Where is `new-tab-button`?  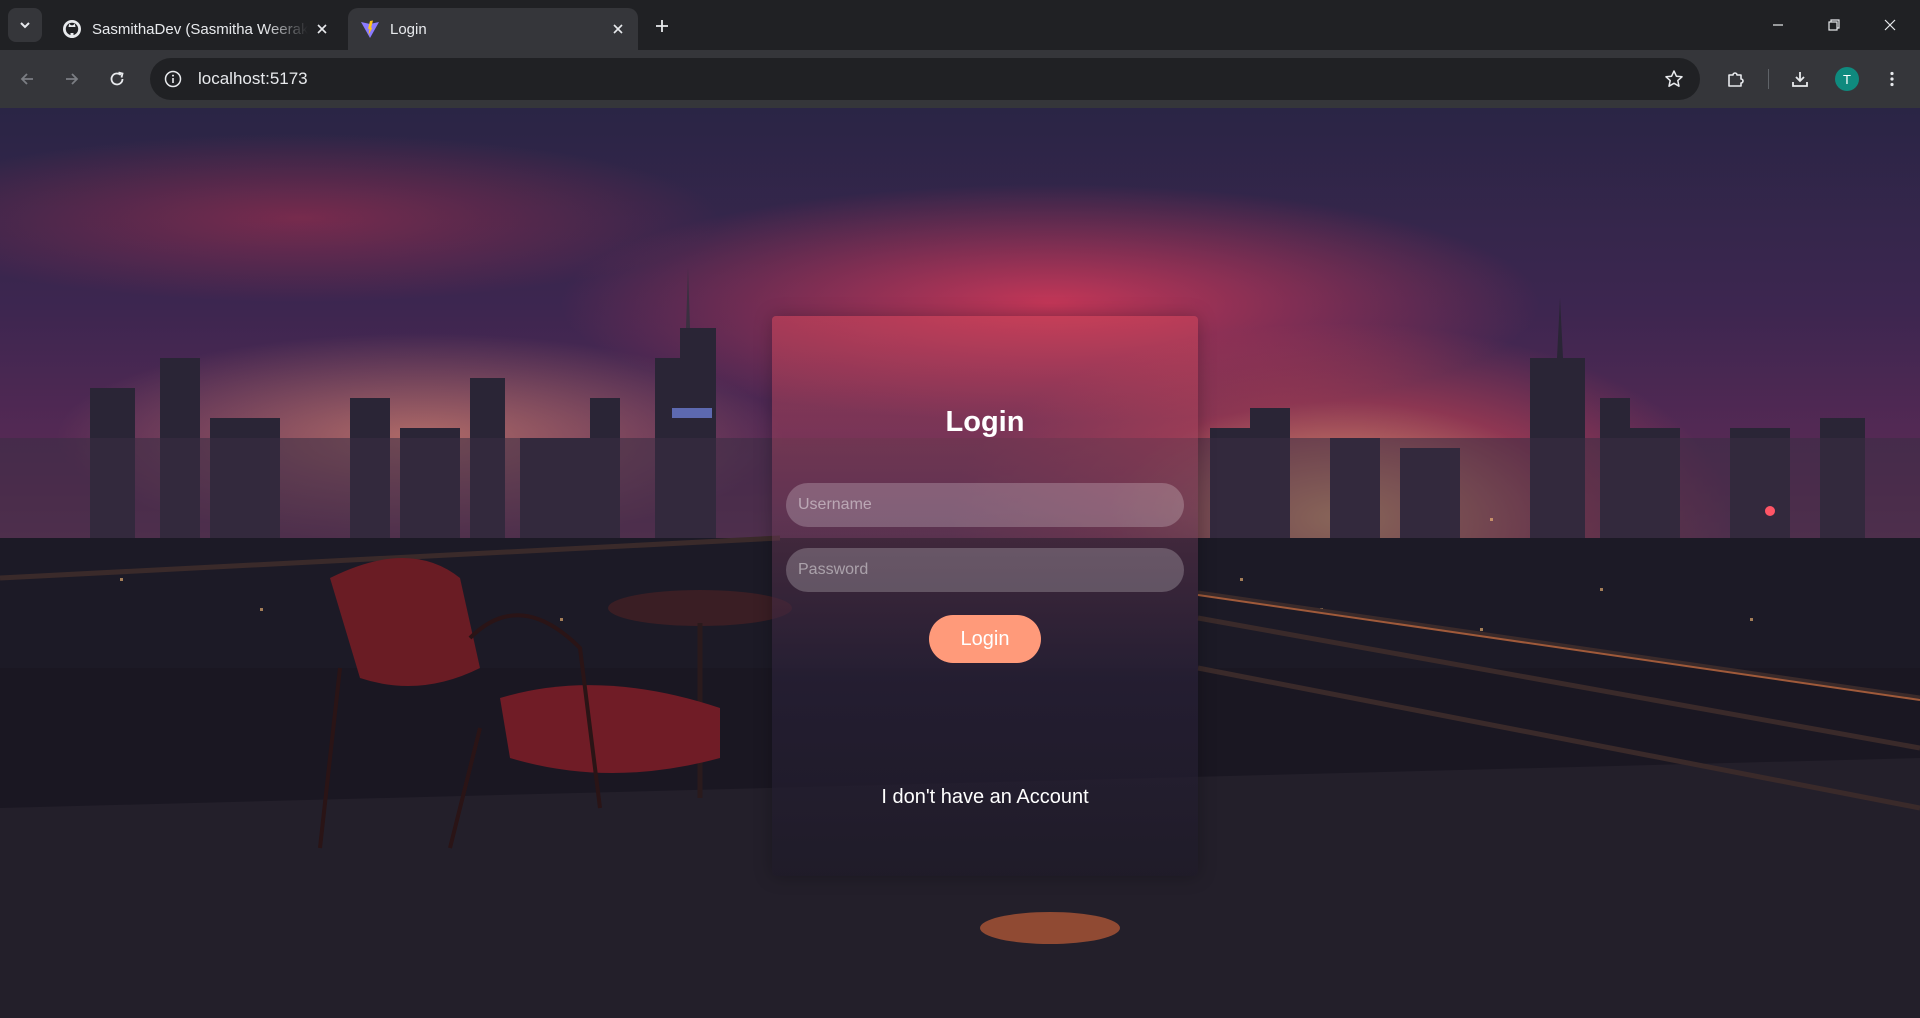
new-tab-button is located at coordinates (662, 26).